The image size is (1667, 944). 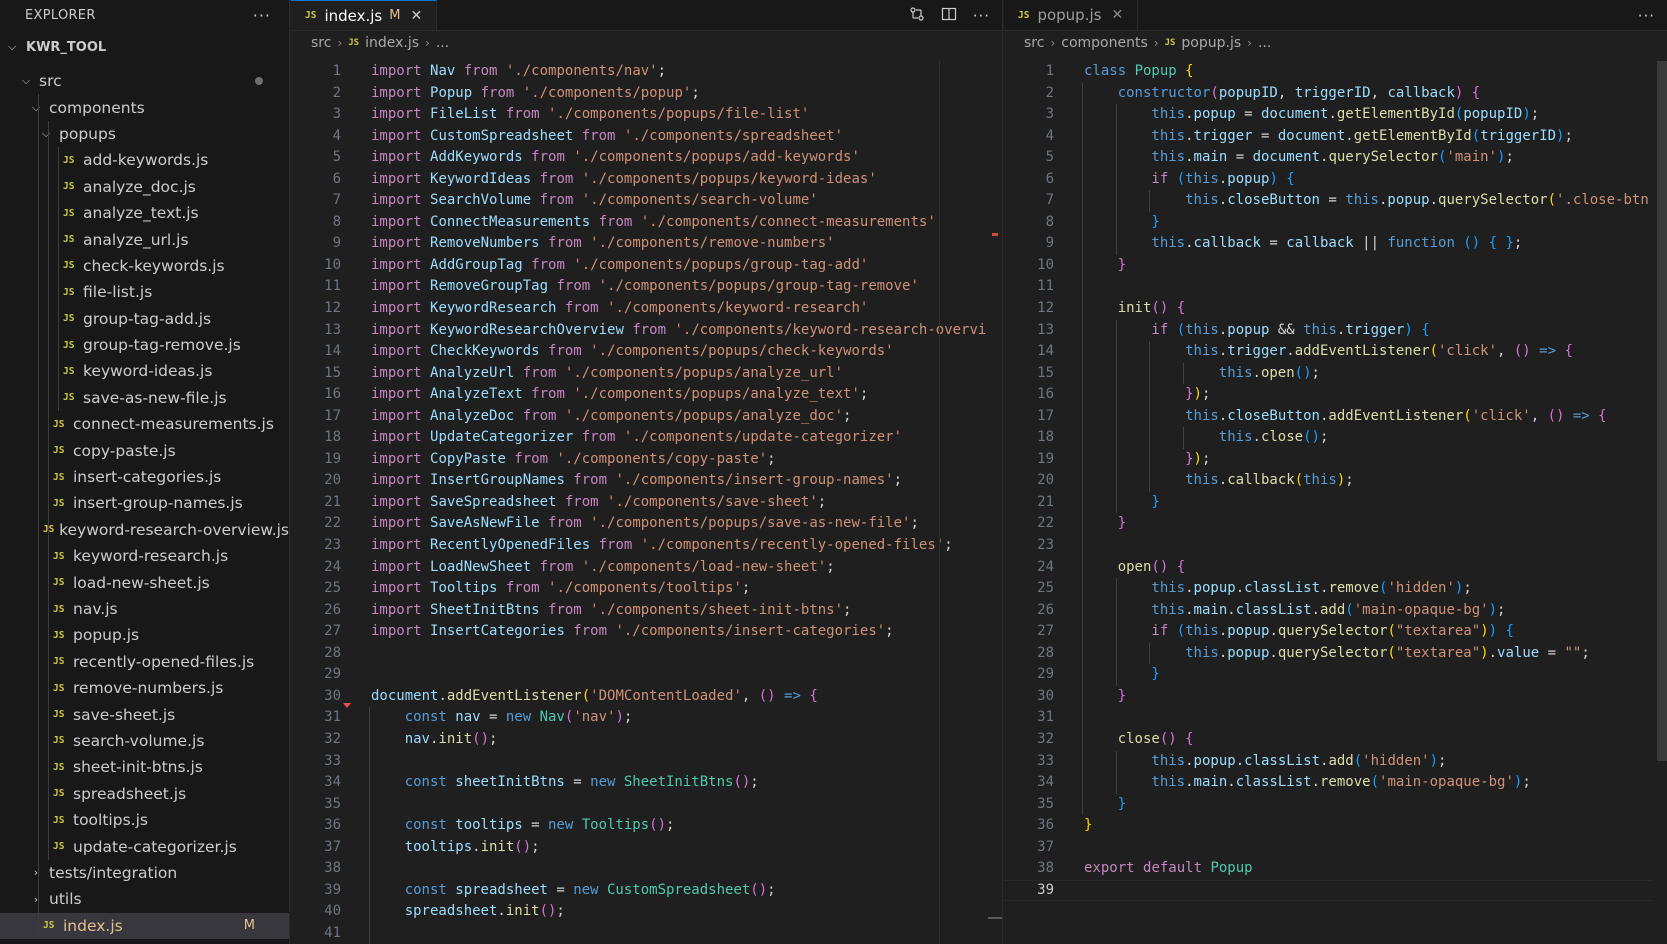 I want to click on file-item: JS remove-numbers.js, so click(x=144, y=688).